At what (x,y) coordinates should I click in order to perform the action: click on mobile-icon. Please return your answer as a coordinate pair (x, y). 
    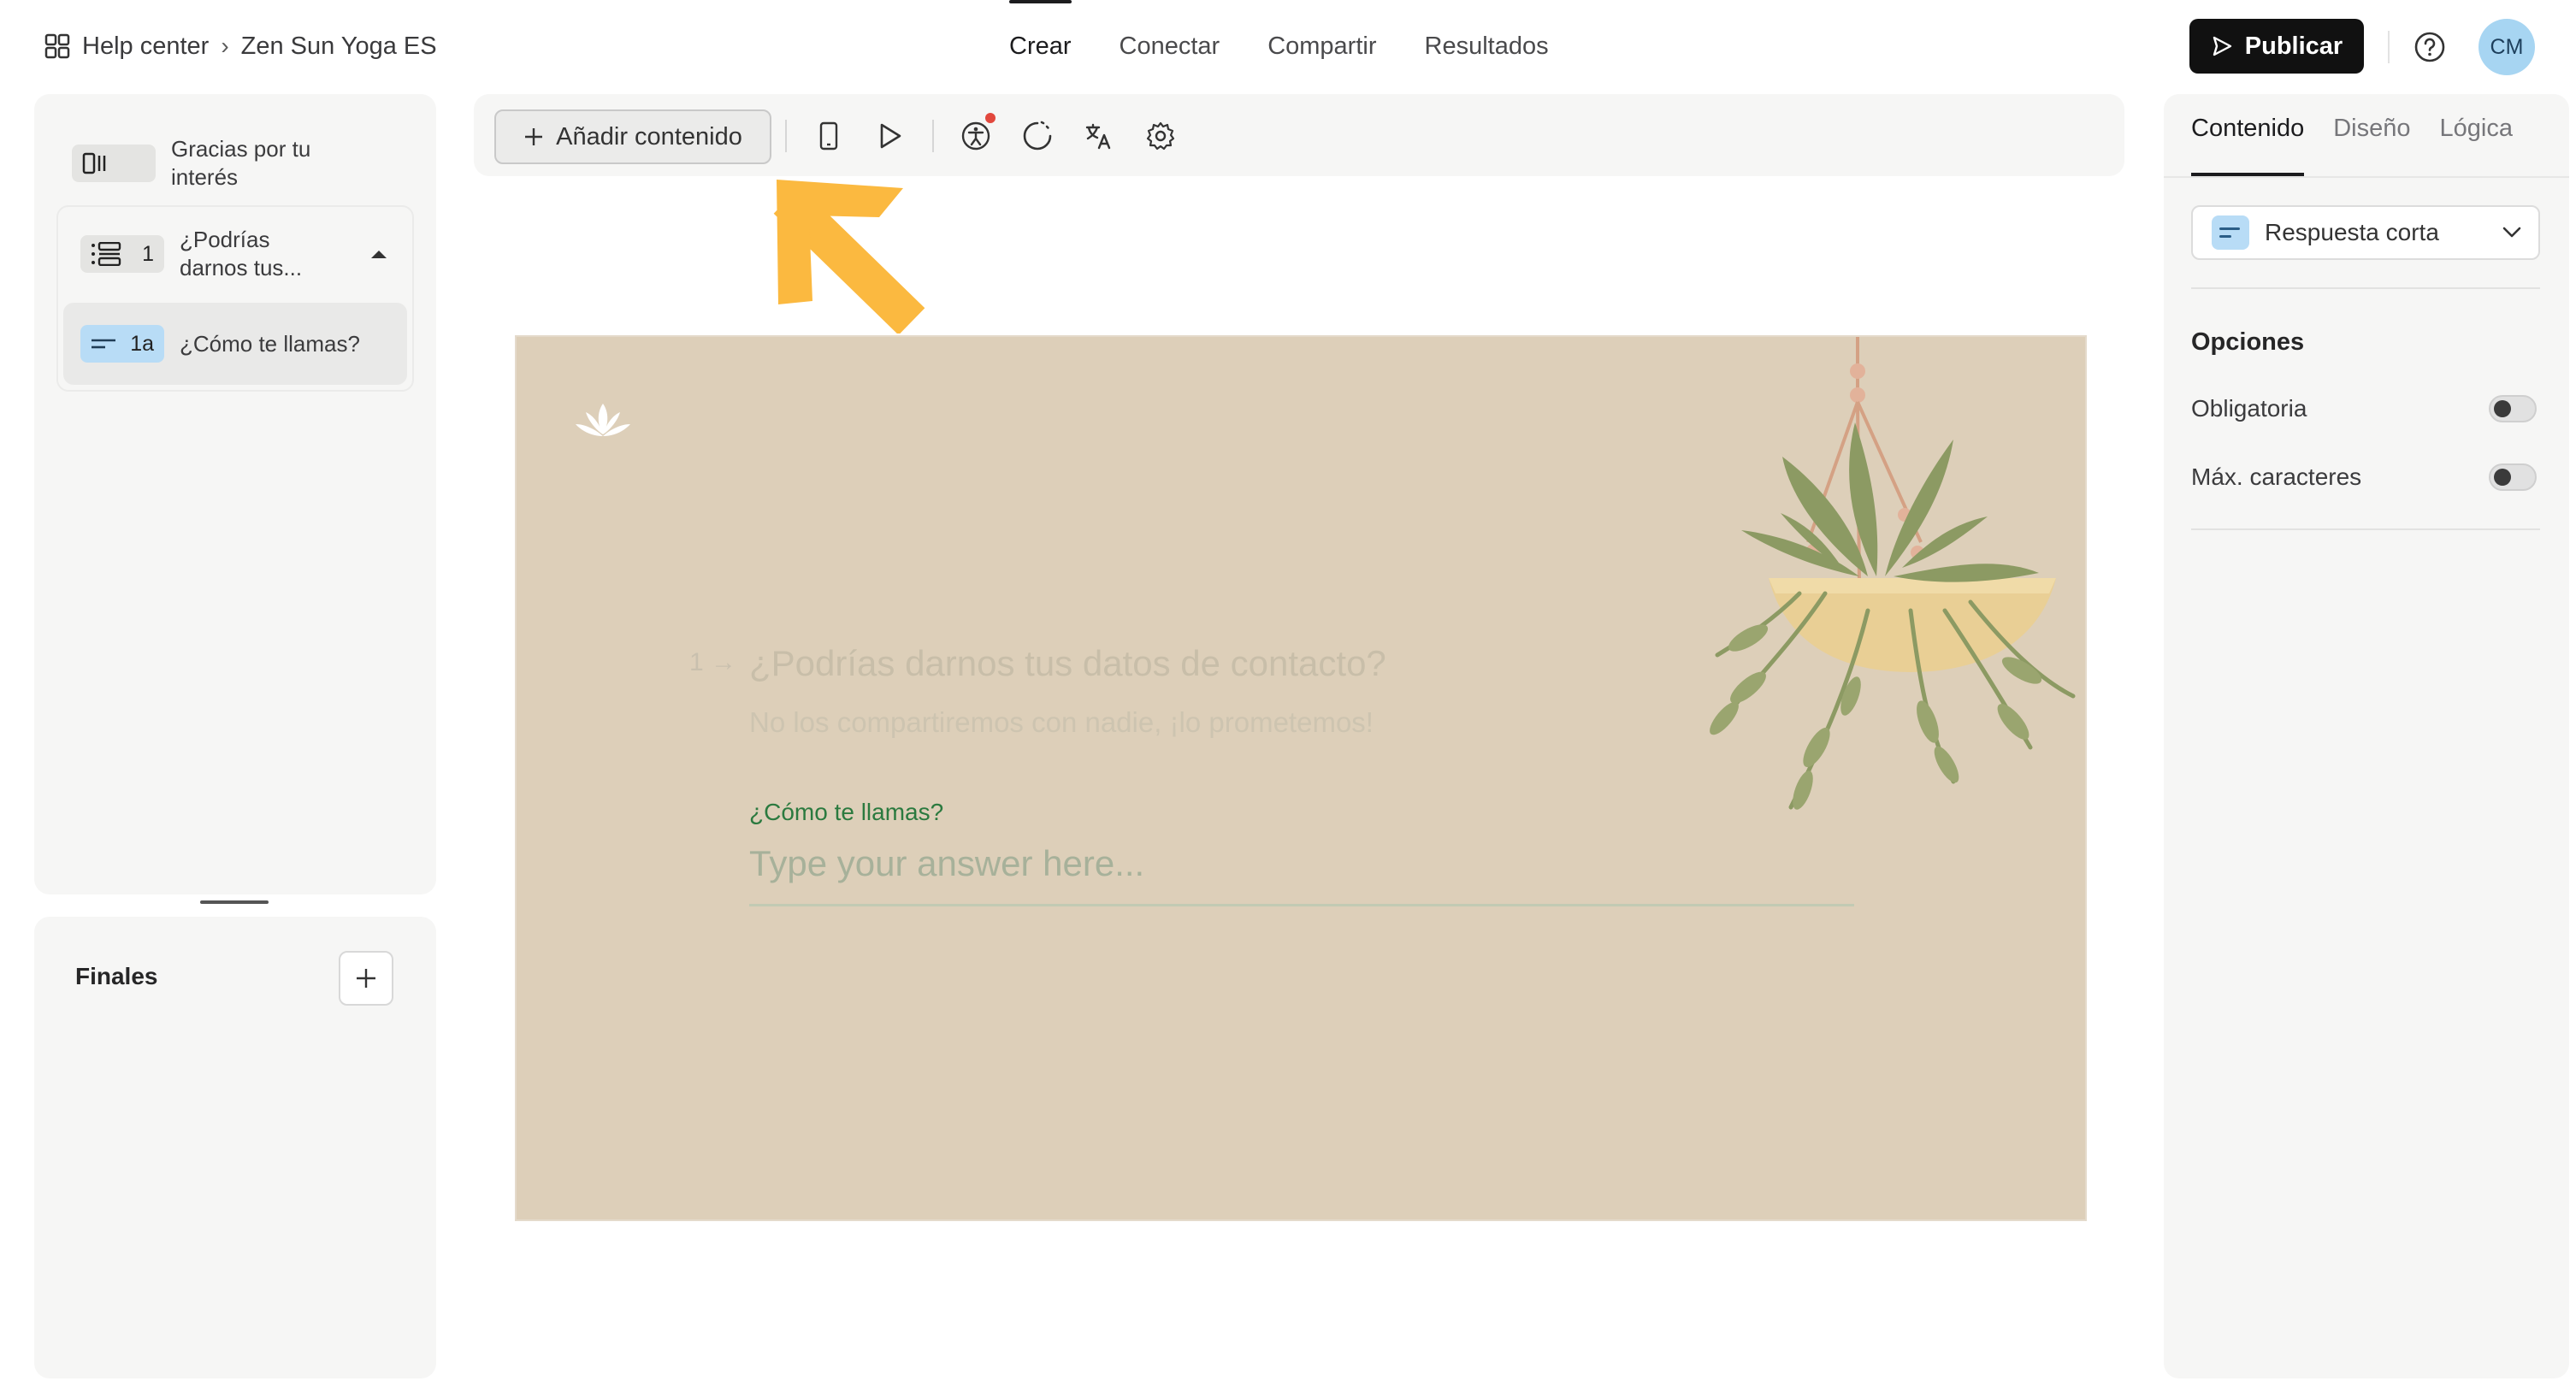
    Looking at the image, I should click on (828, 136).